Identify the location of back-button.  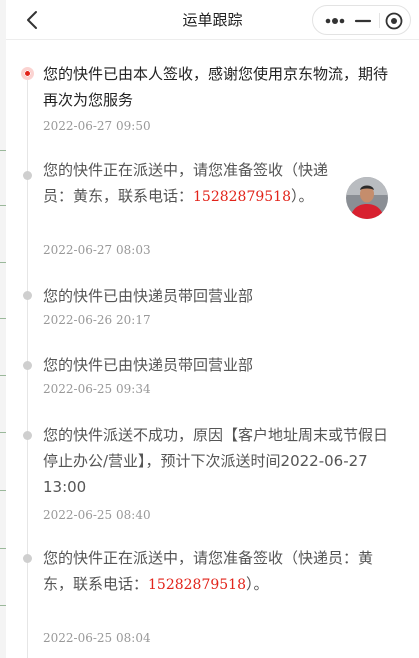
(33, 20).